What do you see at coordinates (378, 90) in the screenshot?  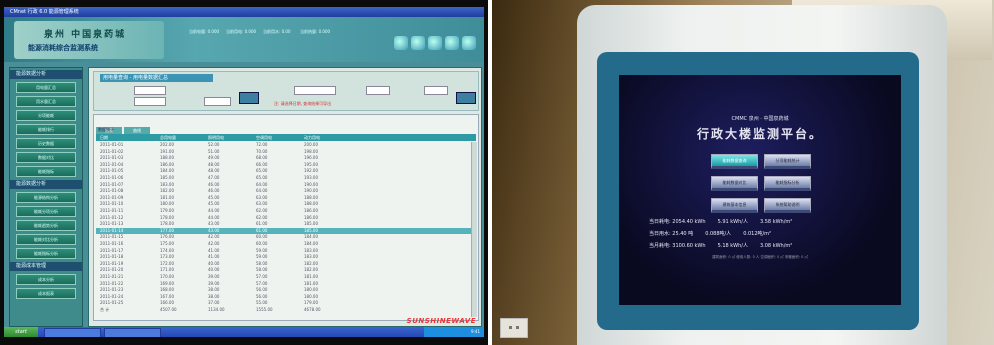 I see `value-field` at bounding box center [378, 90].